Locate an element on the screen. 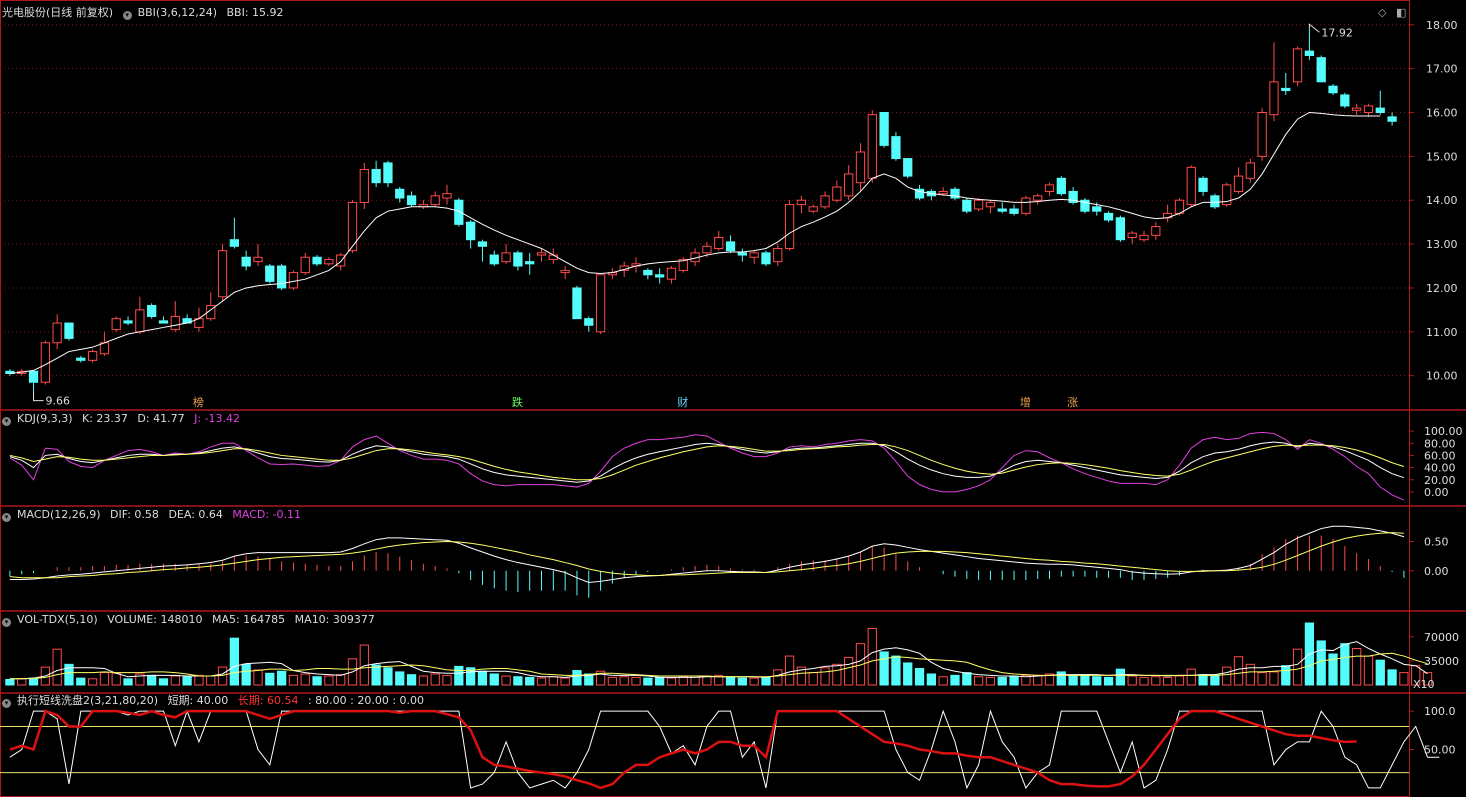  kdj-tick-label: 80.00 is located at coordinates (1440, 443).